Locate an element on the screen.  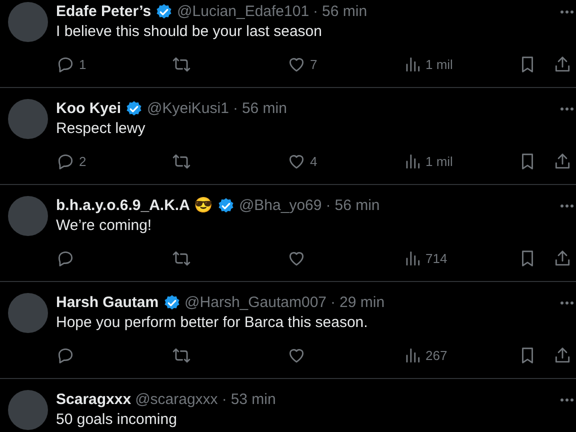
tweet-text: I believe this should be your last season is located at coordinates (189, 32).